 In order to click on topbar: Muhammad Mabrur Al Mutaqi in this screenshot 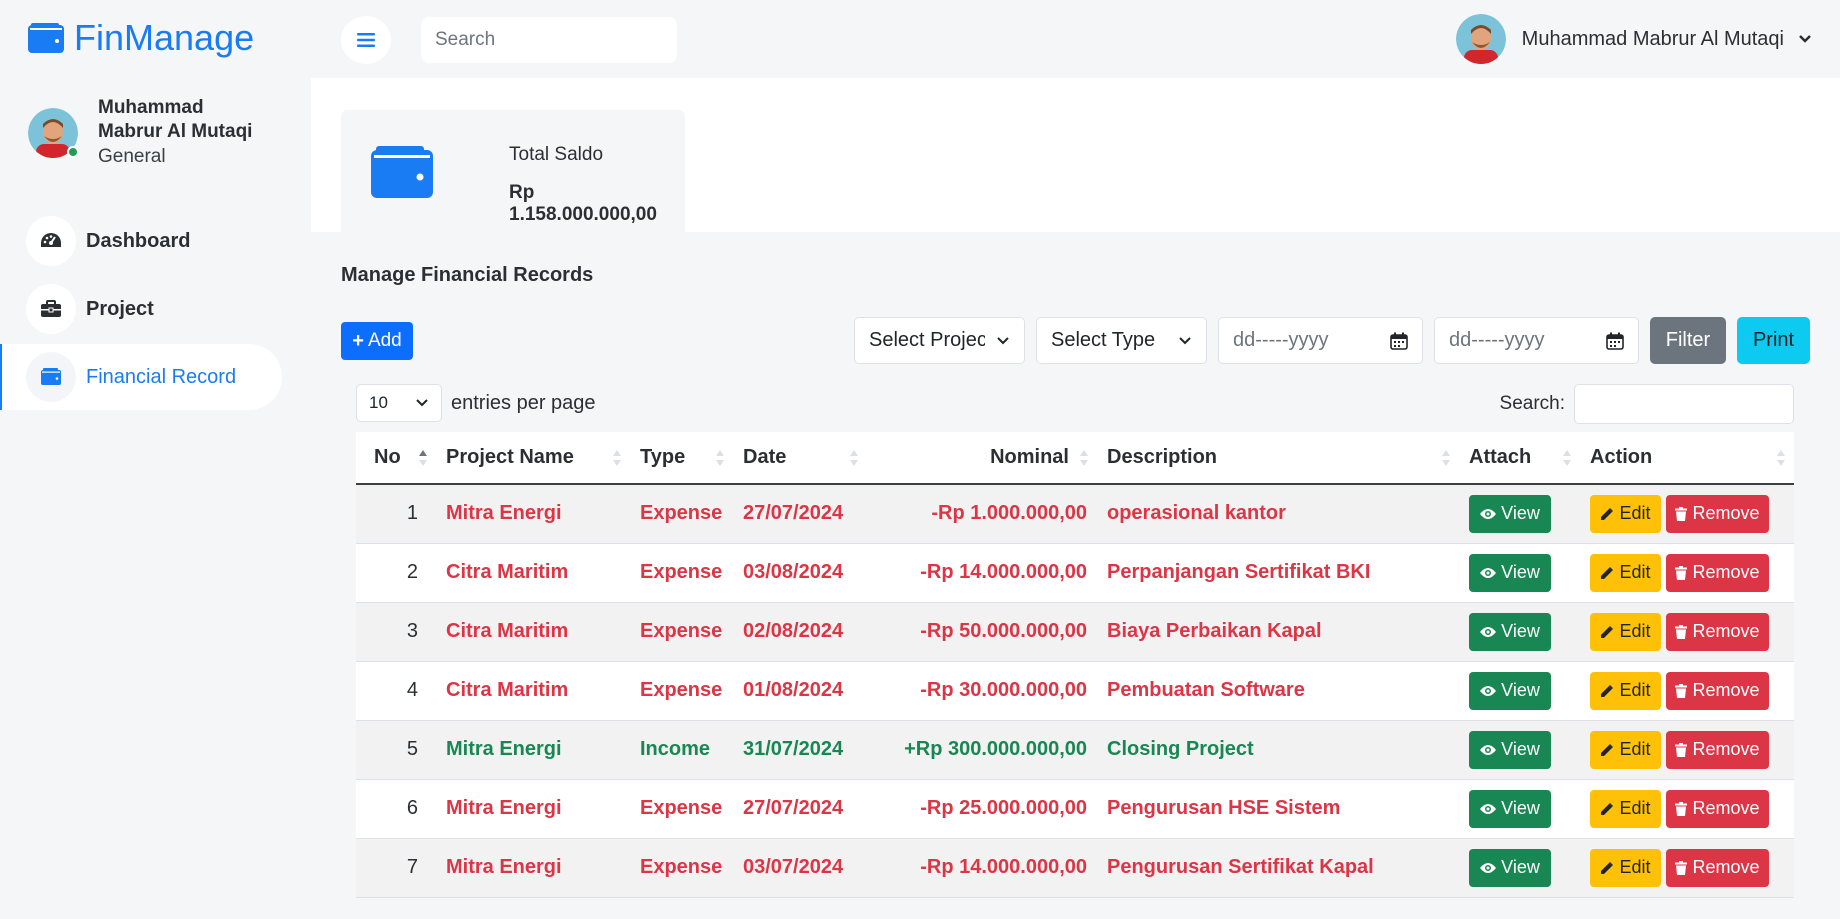, I will do `click(1075, 39)`.